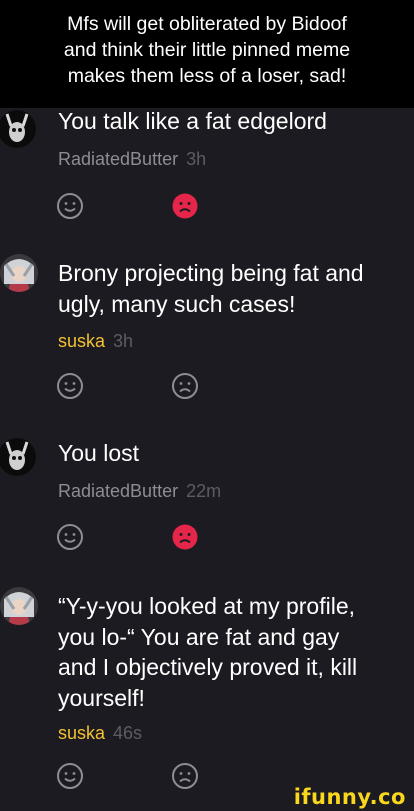 The width and height of the screenshot is (414, 811). What do you see at coordinates (199, 636) in the screenshot?
I see `comment-text-line: you lo-“ You are fat and gay` at bounding box center [199, 636].